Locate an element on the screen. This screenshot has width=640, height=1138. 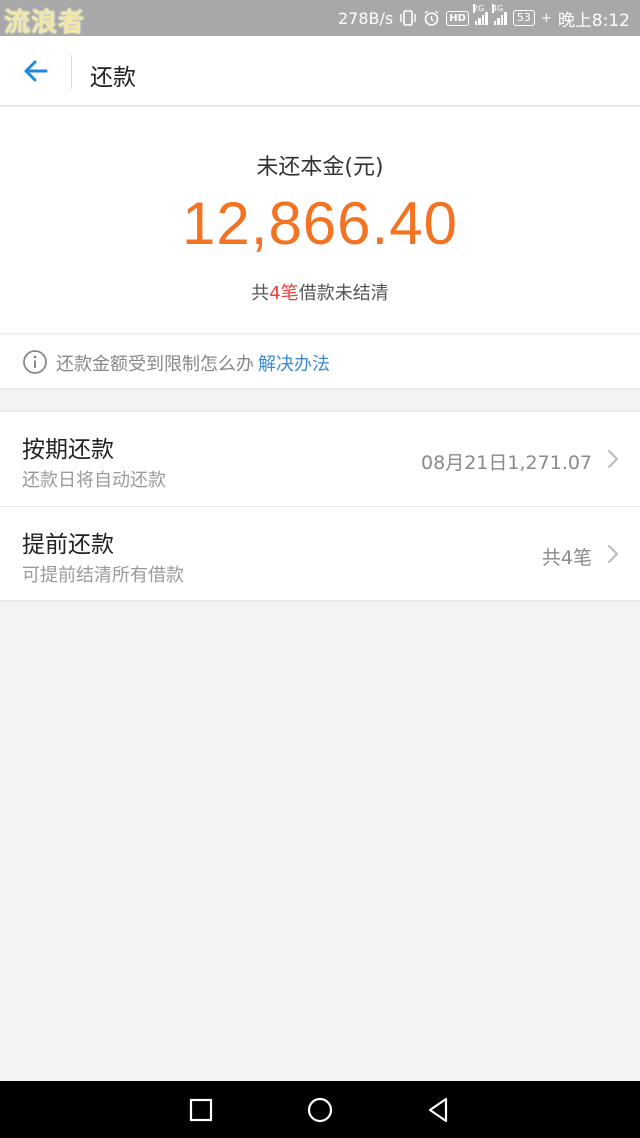
notice-message: 还款金额受到限制怎么办 is located at coordinates (155, 364).